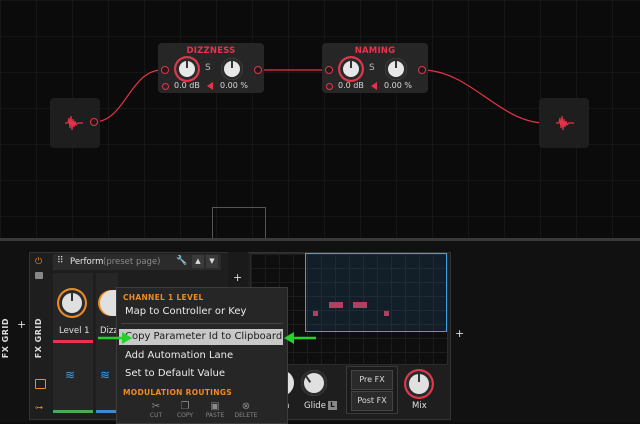  What do you see at coordinates (212, 261) in the screenshot?
I see `page-down-button: ▼` at bounding box center [212, 261].